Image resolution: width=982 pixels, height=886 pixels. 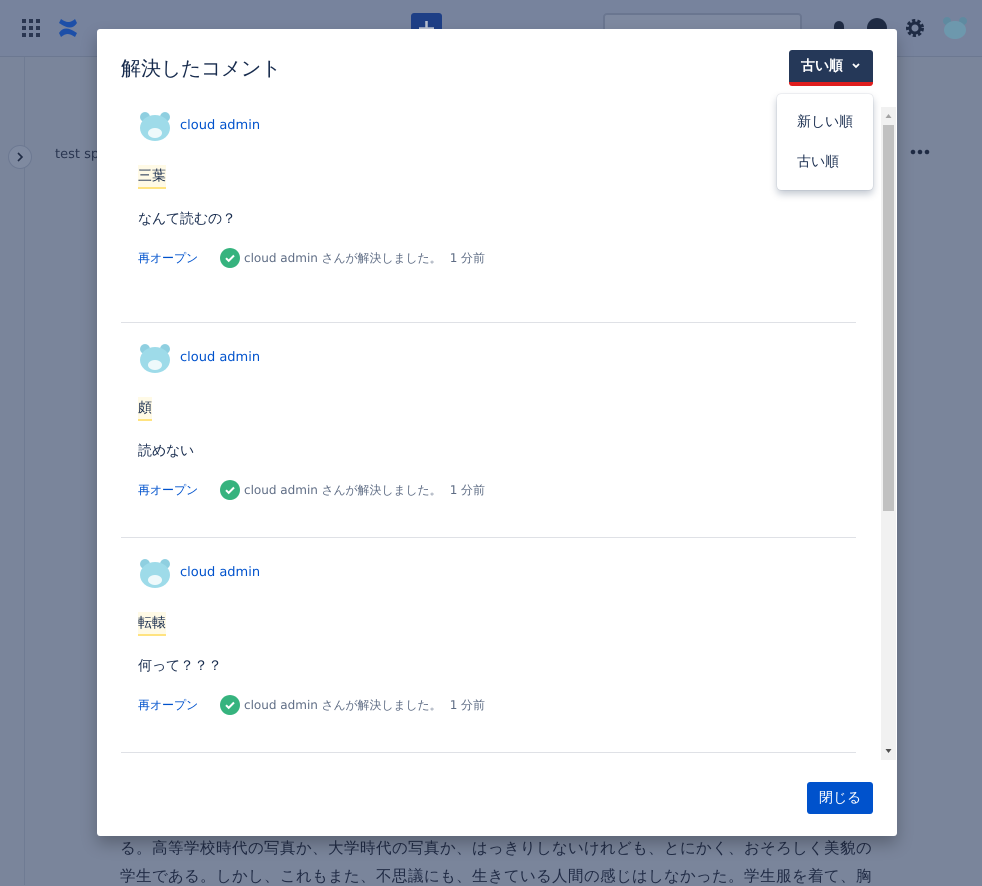 I want to click on comment-text: なんて読むの？, so click(x=187, y=219).